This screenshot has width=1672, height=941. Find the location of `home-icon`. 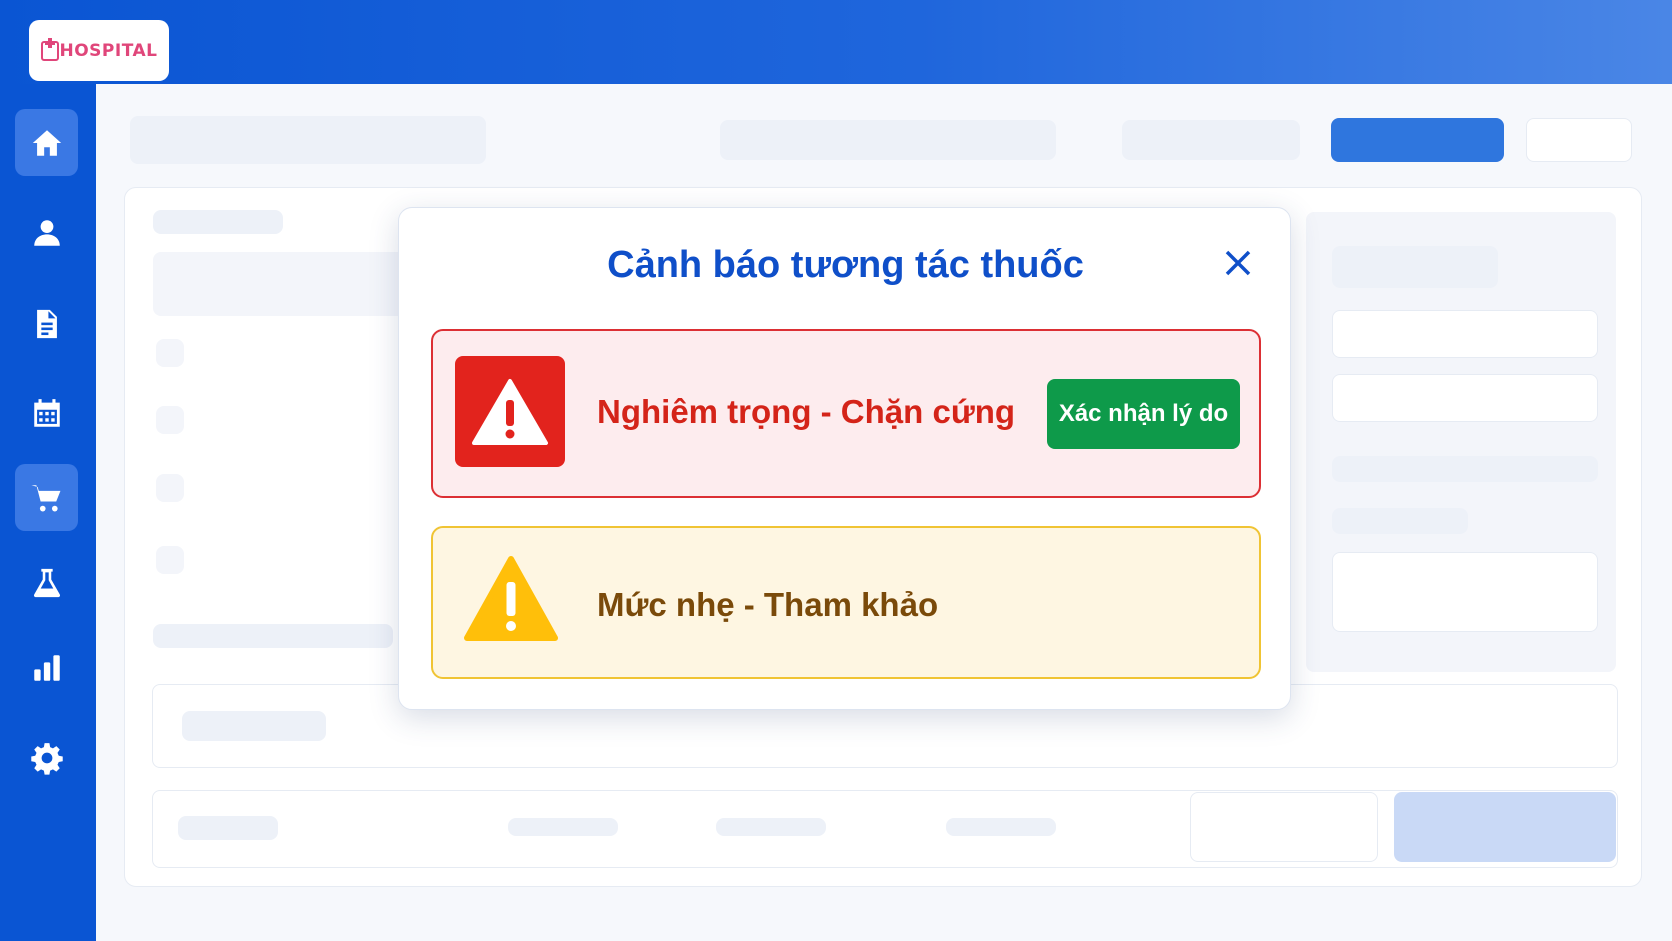

home-icon is located at coordinates (46, 142).